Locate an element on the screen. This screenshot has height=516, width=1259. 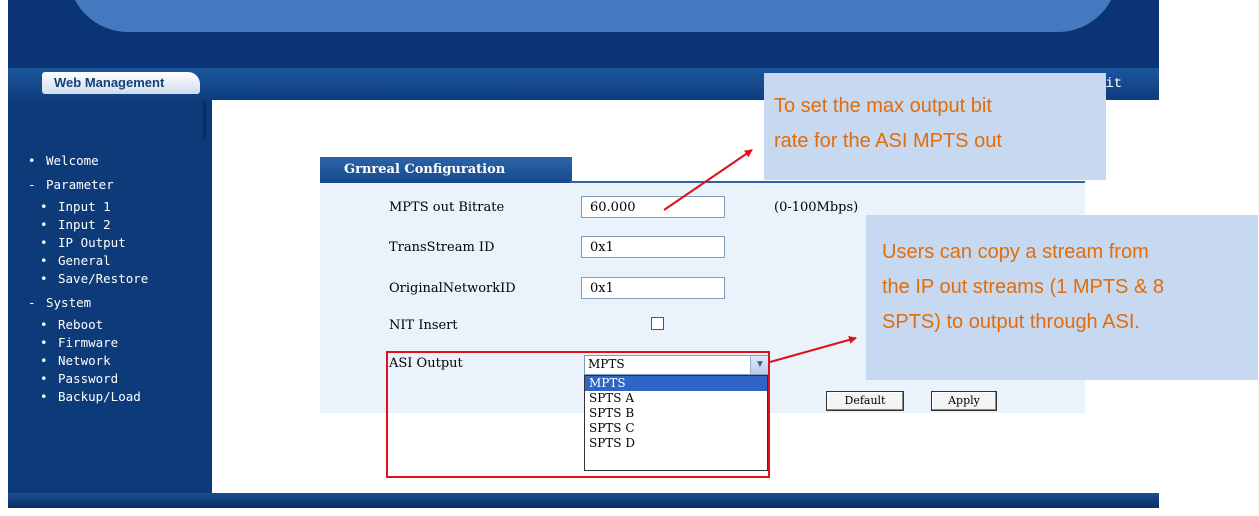
sidebar-item-backup-load: • Backup/Load is located at coordinates (88, 397).